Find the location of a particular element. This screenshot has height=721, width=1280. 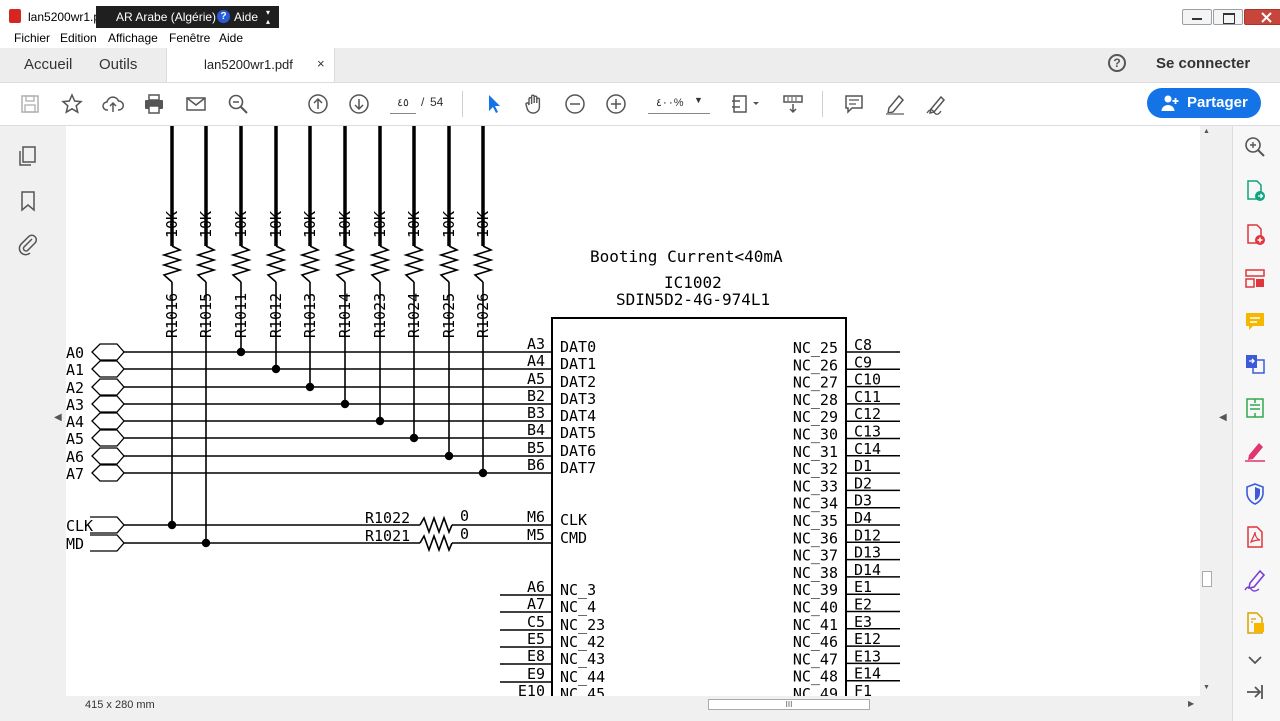

hand-tool-button is located at coordinates (534, 104).